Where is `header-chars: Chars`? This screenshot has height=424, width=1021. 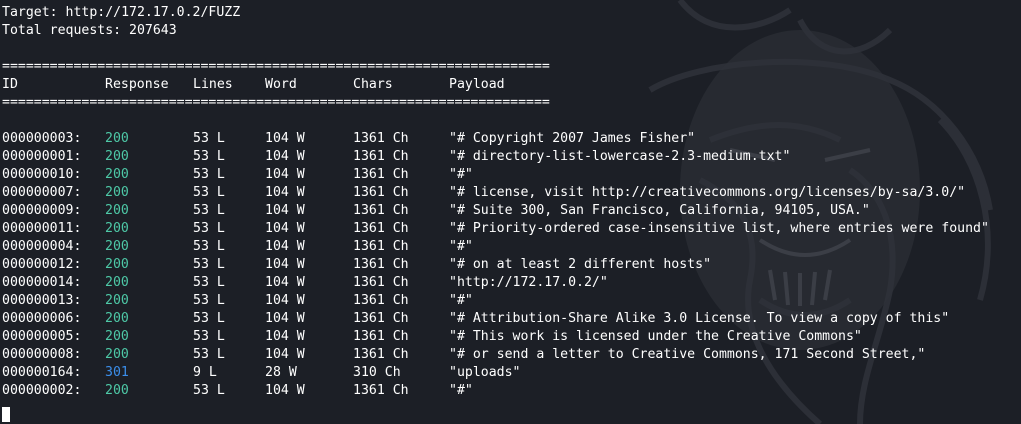 header-chars: Chars is located at coordinates (373, 84).